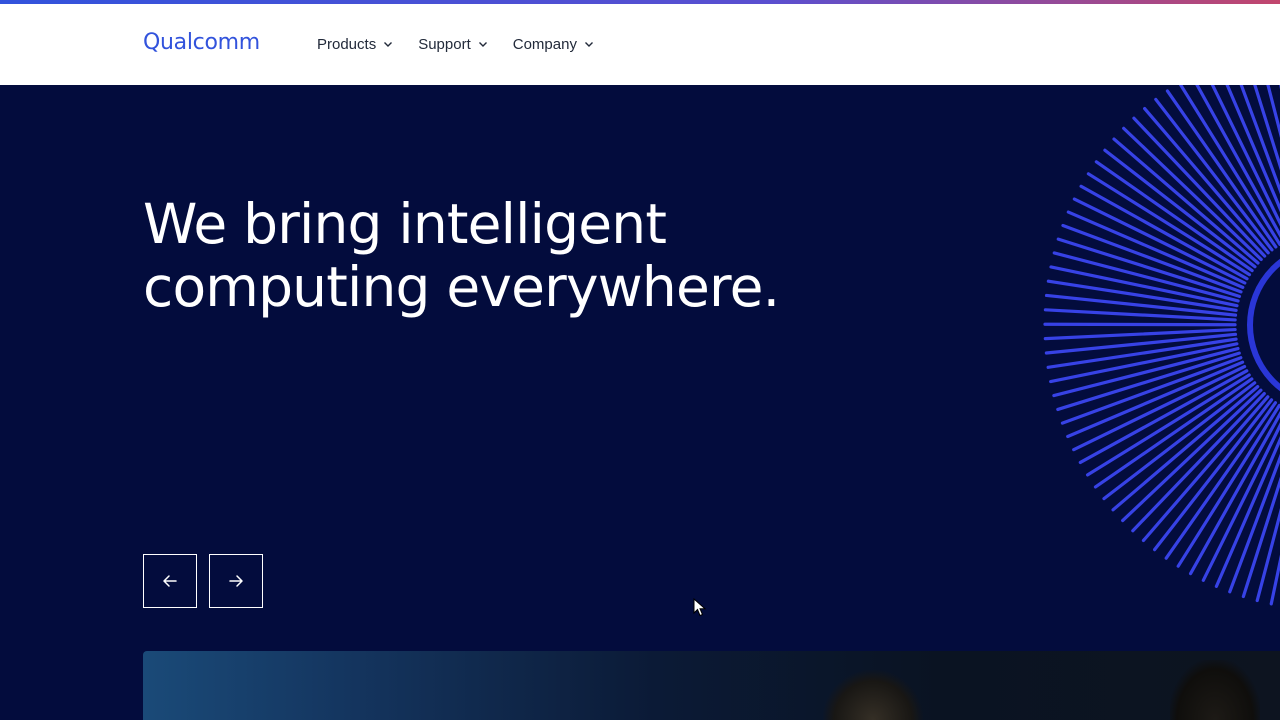  I want to click on mouse-cursor-icon, so click(700, 607).